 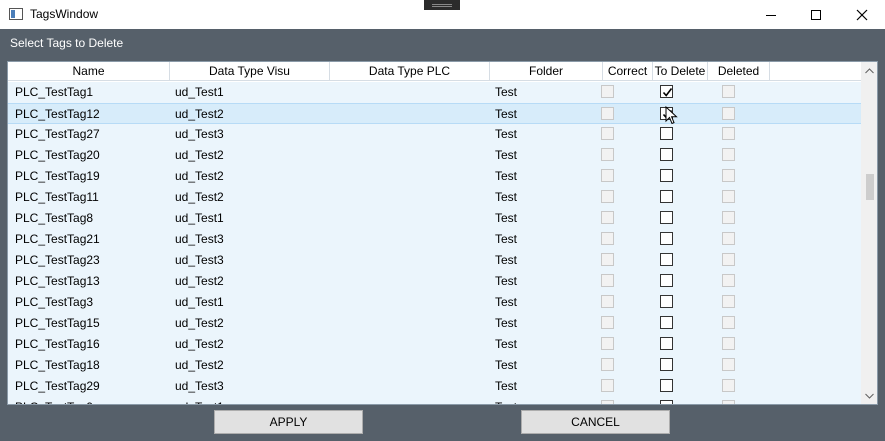 What do you see at coordinates (628, 71) in the screenshot?
I see `column-header-correct: Correct` at bounding box center [628, 71].